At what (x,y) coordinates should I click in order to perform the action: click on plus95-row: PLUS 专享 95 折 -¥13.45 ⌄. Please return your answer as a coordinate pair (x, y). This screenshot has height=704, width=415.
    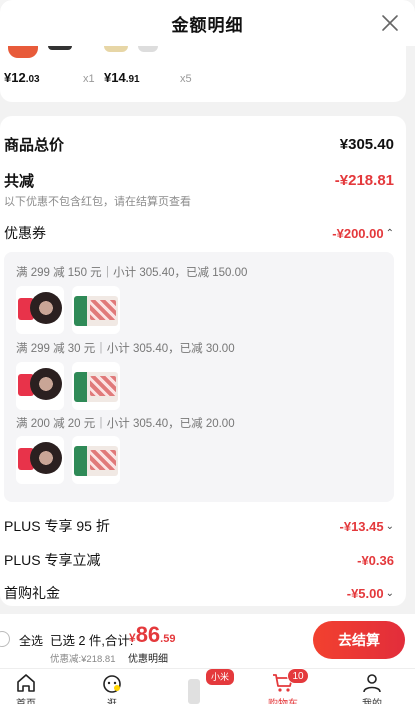
    Looking at the image, I should click on (199, 526).